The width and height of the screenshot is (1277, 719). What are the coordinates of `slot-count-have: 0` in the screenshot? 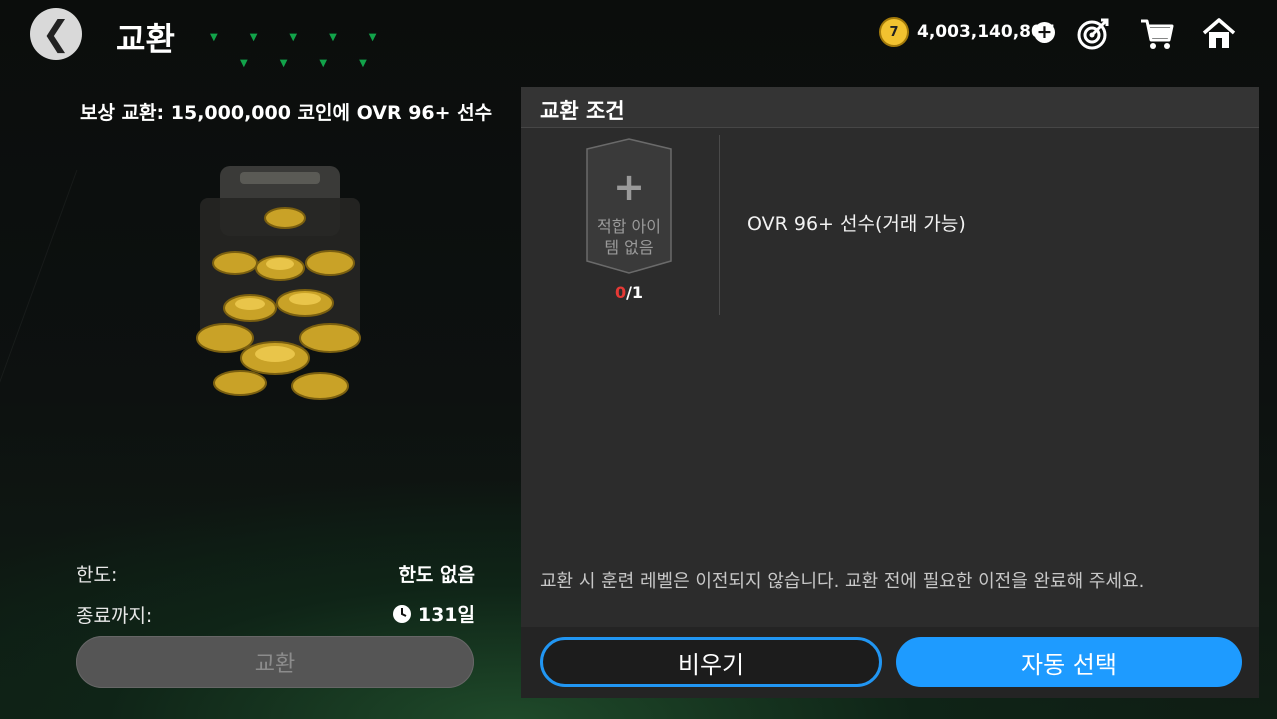 It's located at (620, 292).